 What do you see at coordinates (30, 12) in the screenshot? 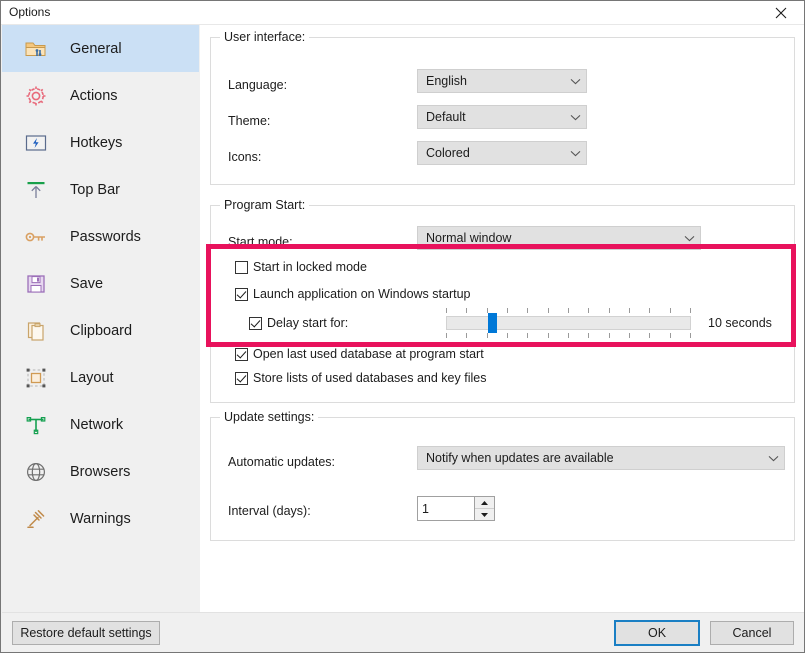
I see `window-title: Options` at bounding box center [30, 12].